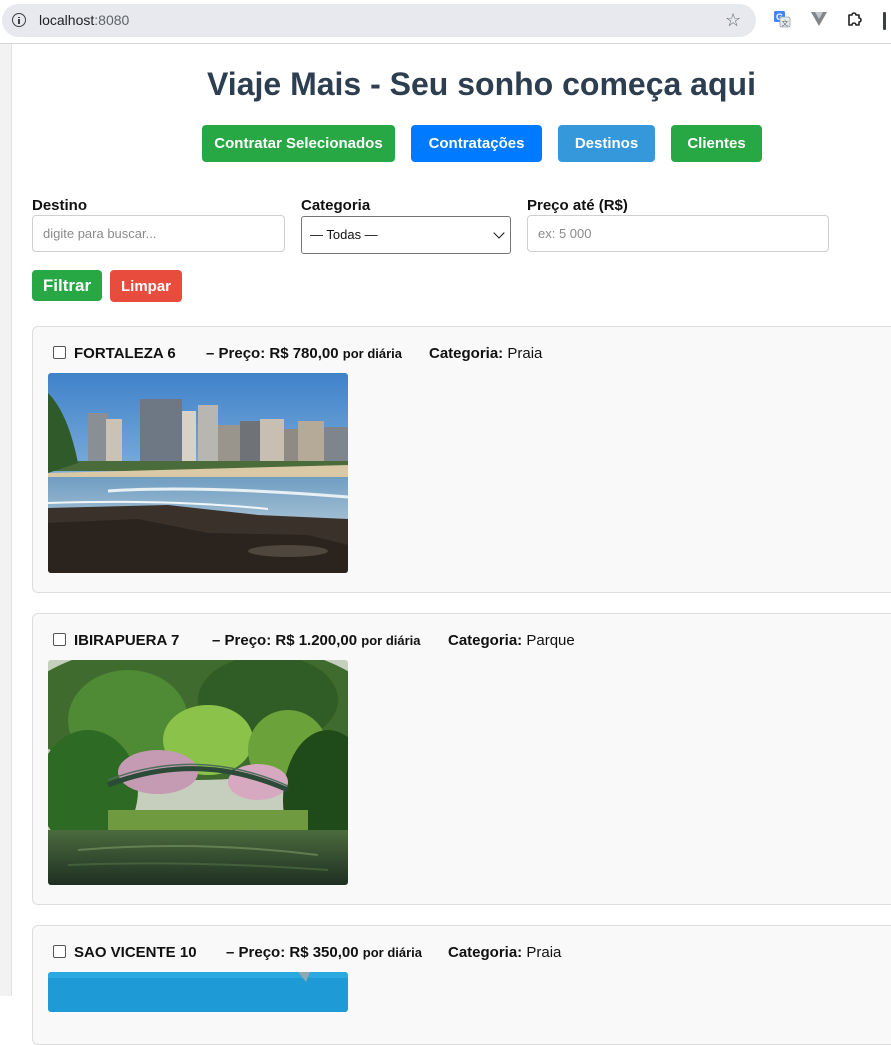 Image resolution: width=891 pixels, height=1045 pixels. Describe the element at coordinates (476, 143) in the screenshot. I see `contratacoes-button: Contratações` at that location.